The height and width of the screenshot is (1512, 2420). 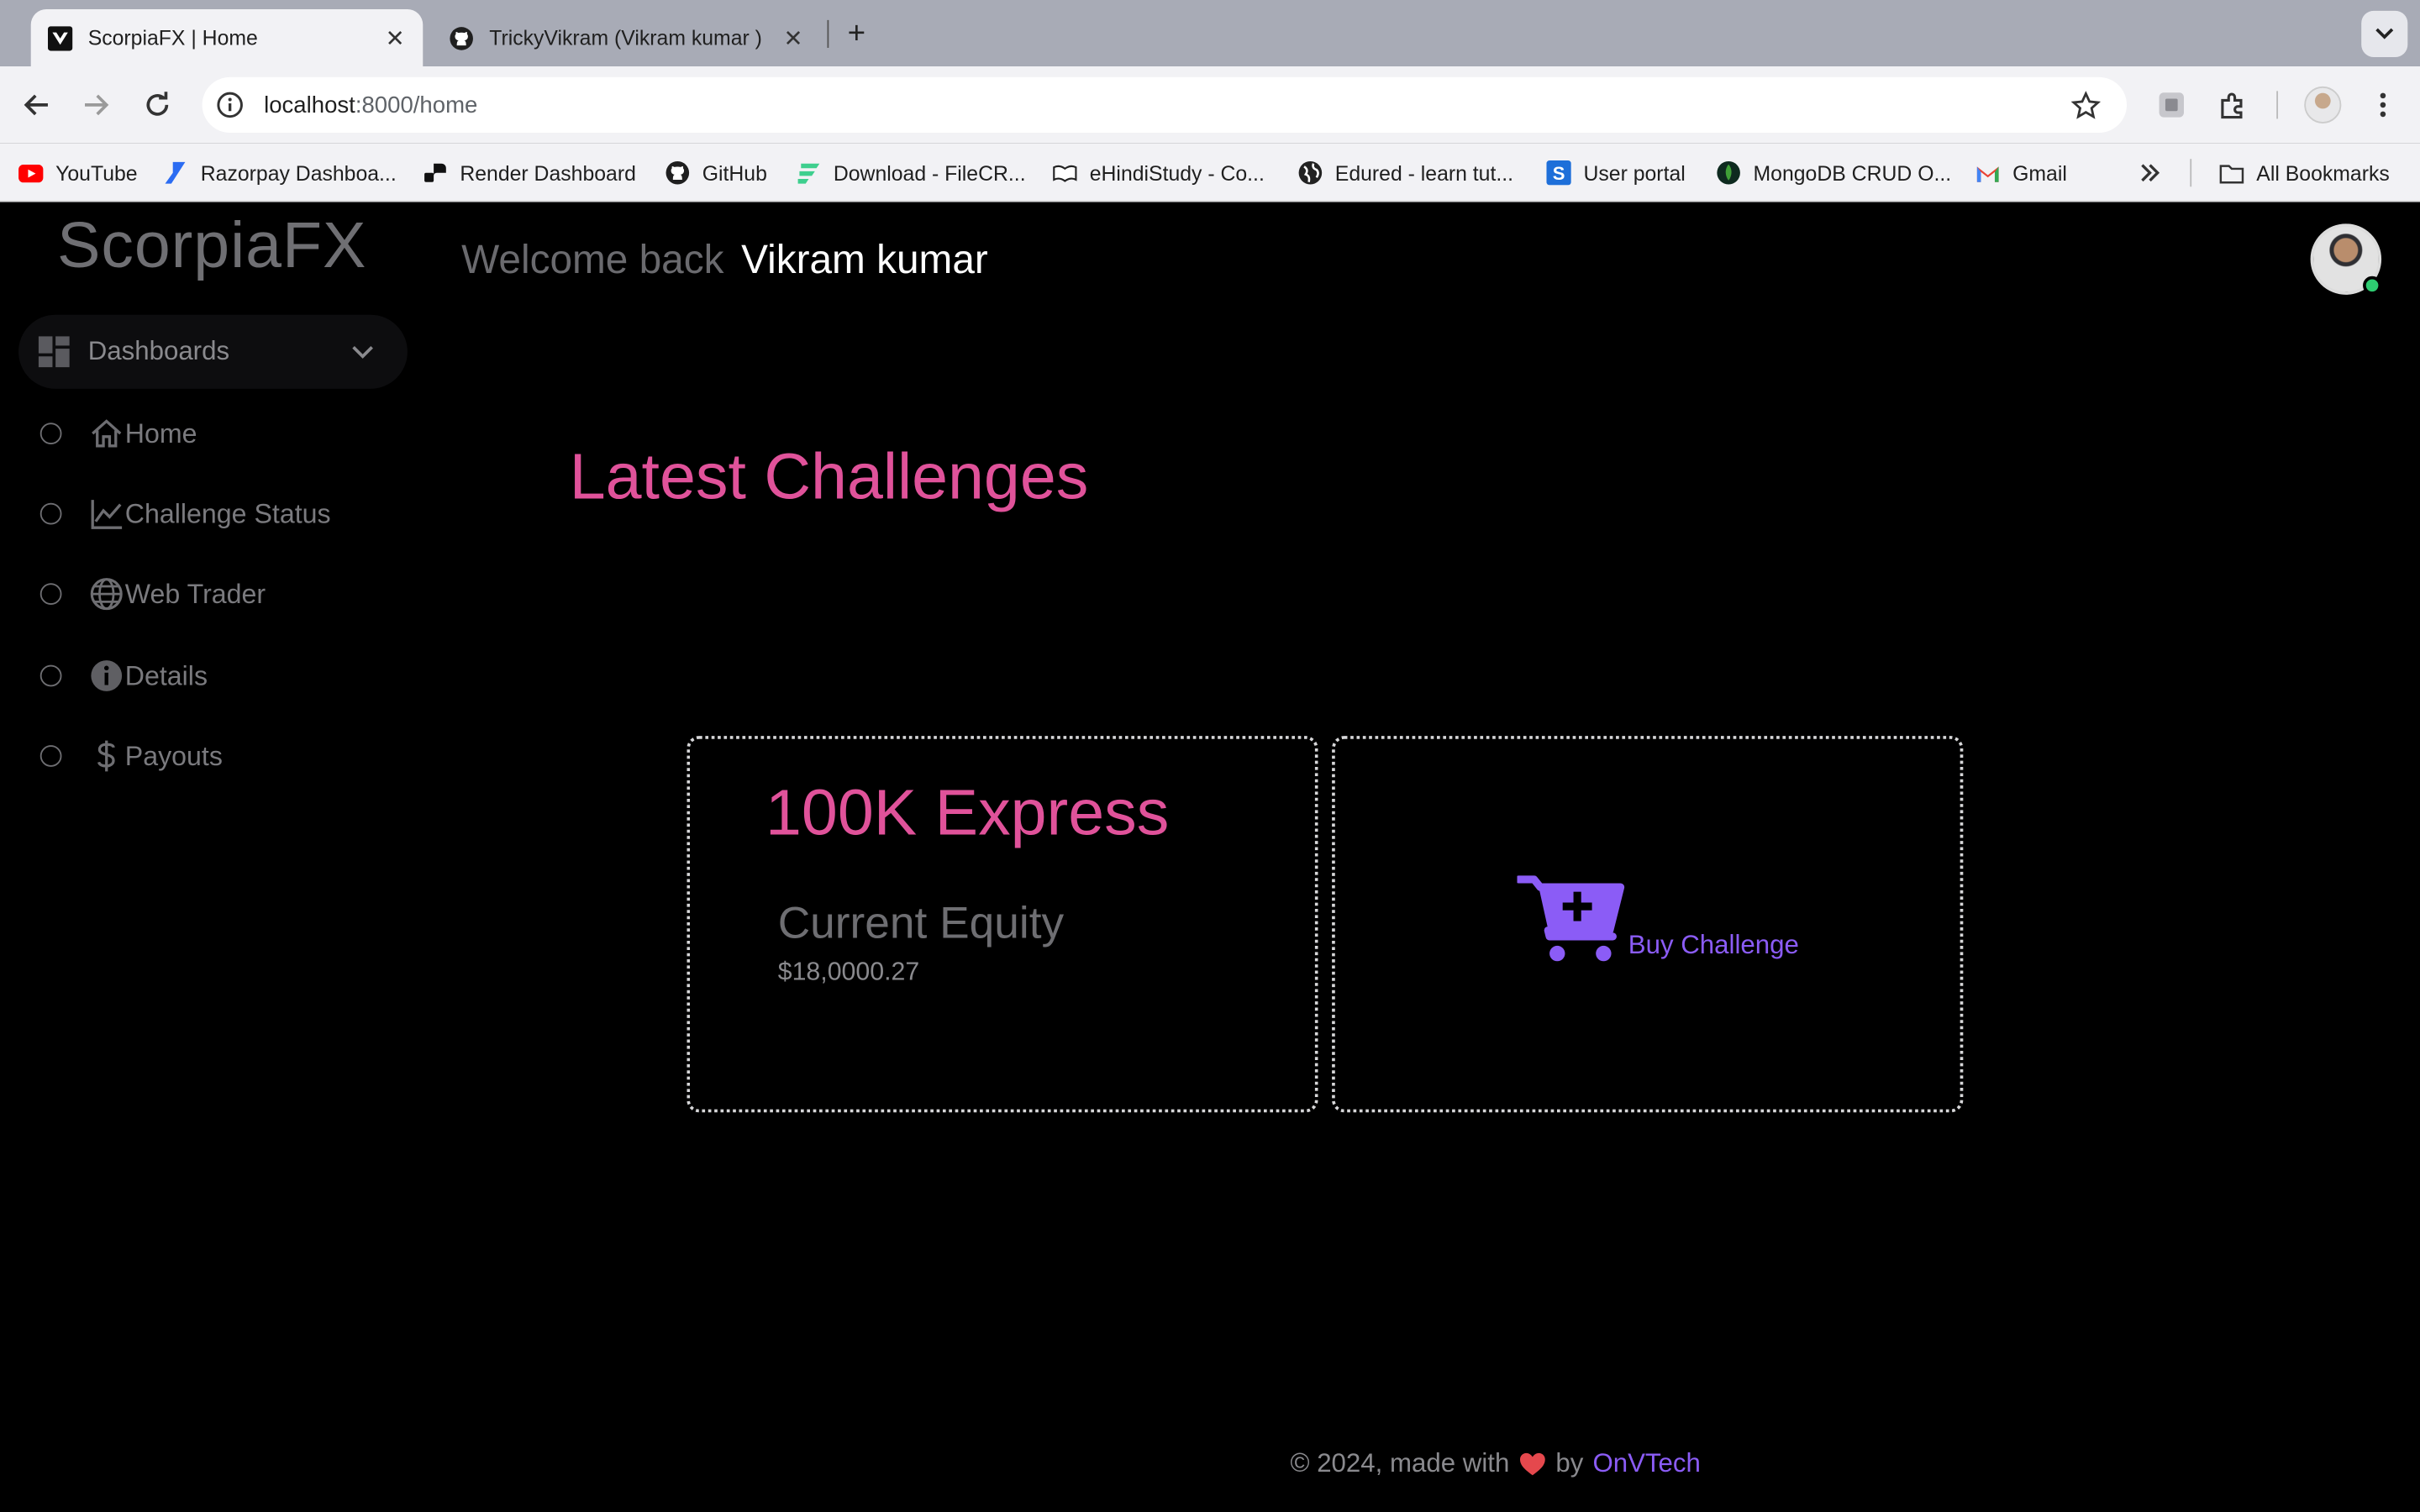 I want to click on home-icon, so click(x=107, y=433).